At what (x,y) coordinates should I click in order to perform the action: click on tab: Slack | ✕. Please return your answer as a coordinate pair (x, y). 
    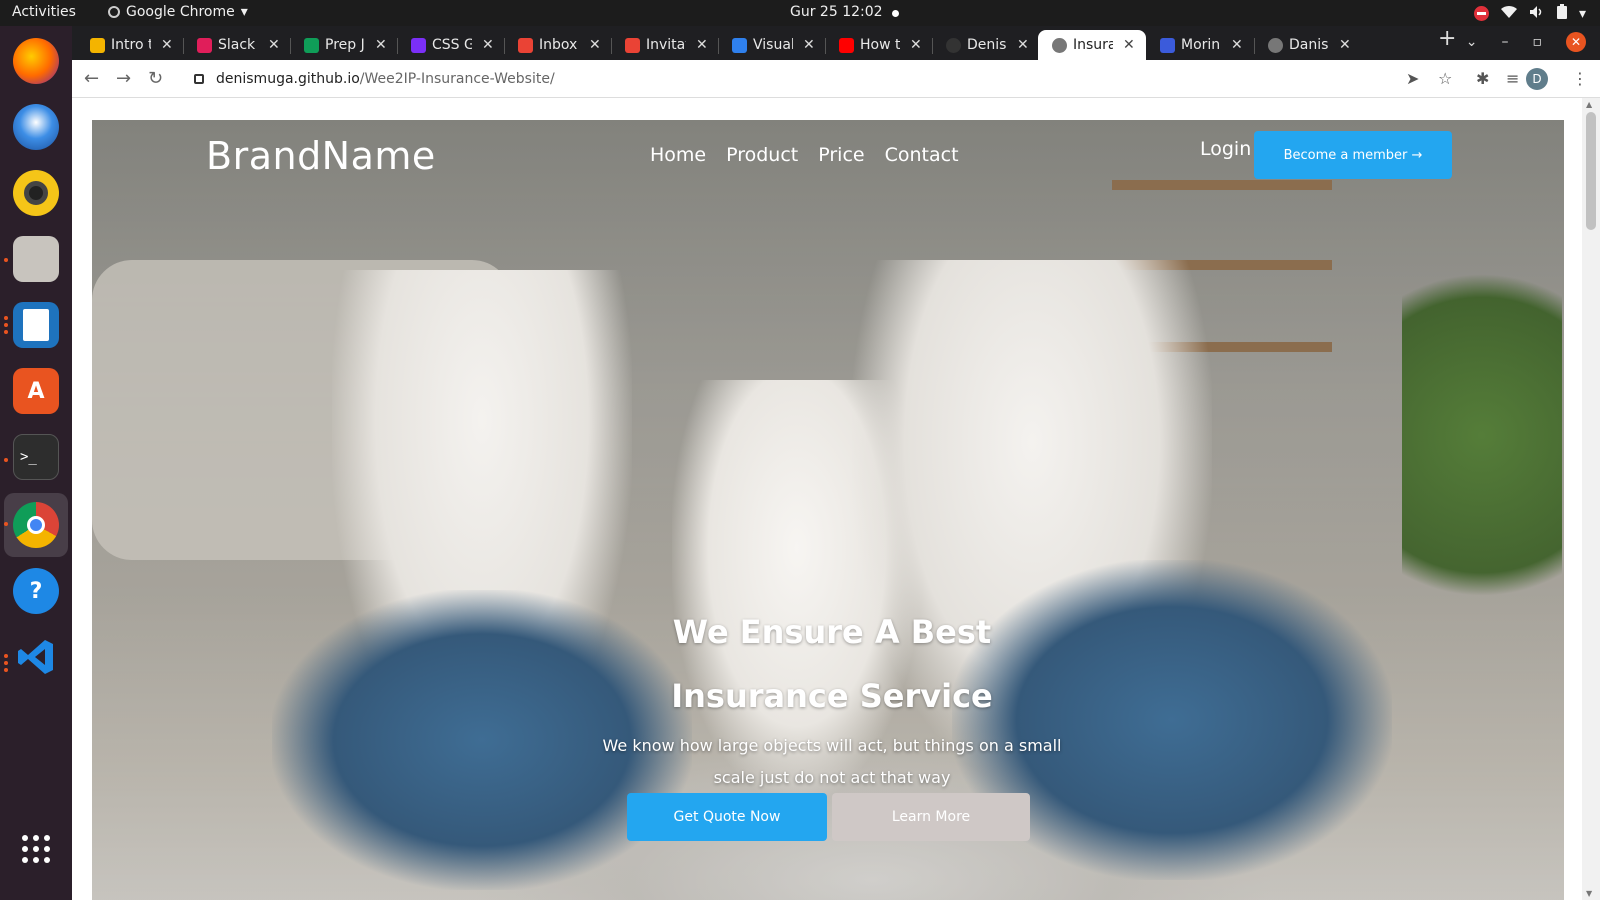
    Looking at the image, I should click on (235, 45).